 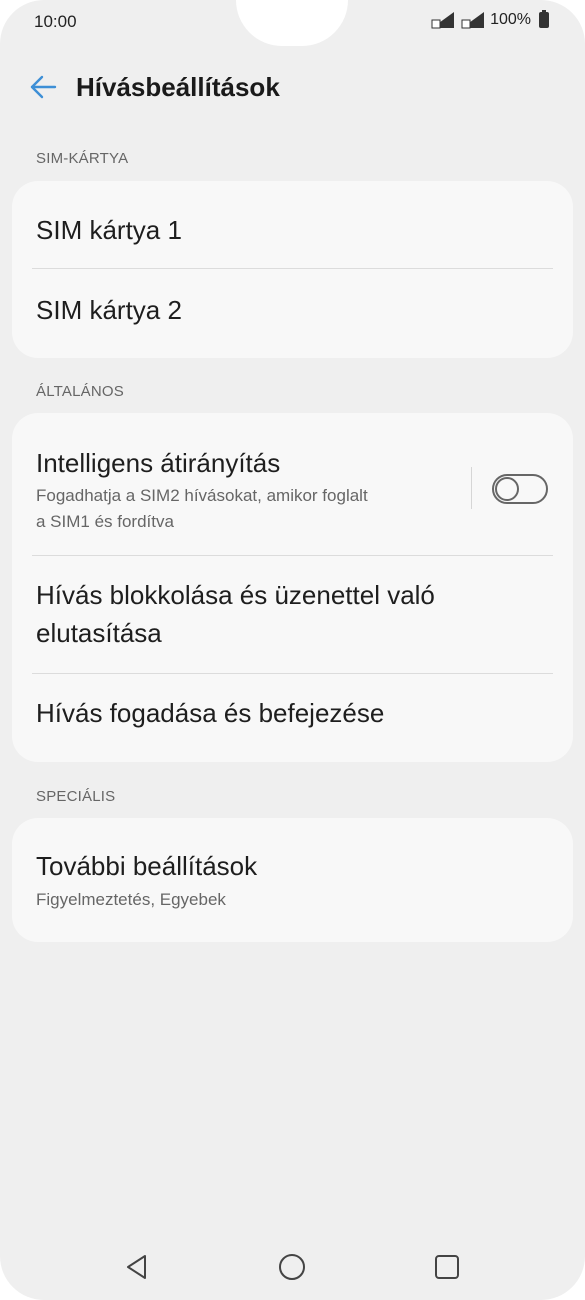 I want to click on list-item-answer-end: Hívás fogadása és befejezése, so click(x=292, y=718).